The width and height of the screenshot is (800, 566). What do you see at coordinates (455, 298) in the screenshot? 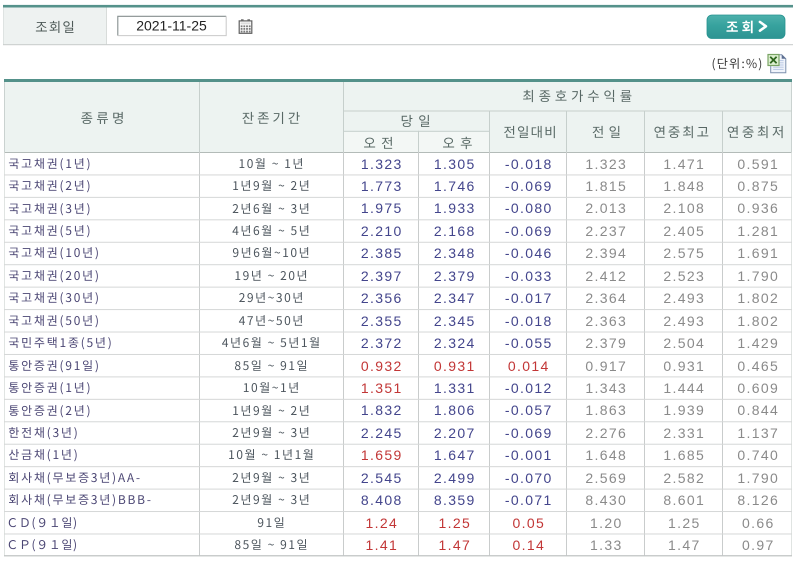
I see `svg-text: 2.347` at bounding box center [455, 298].